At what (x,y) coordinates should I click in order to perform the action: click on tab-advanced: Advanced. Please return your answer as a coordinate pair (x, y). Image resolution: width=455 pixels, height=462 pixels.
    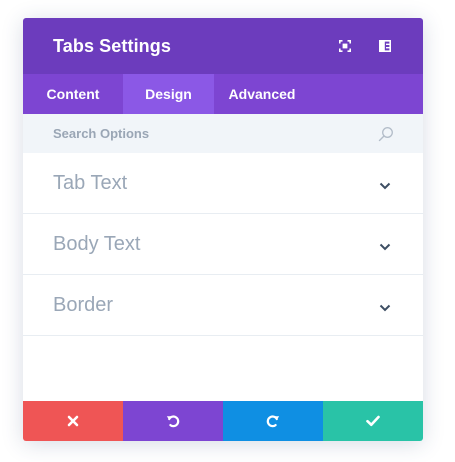
    Looking at the image, I should click on (262, 94).